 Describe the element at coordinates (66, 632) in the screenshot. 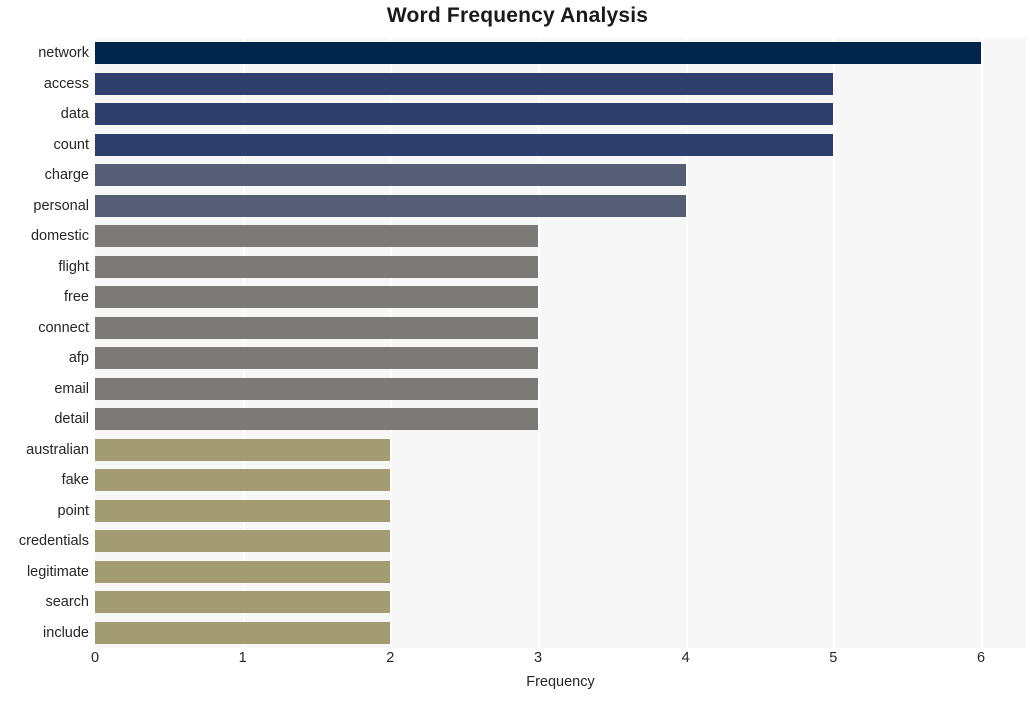

I see `y-tick-label: include` at that location.